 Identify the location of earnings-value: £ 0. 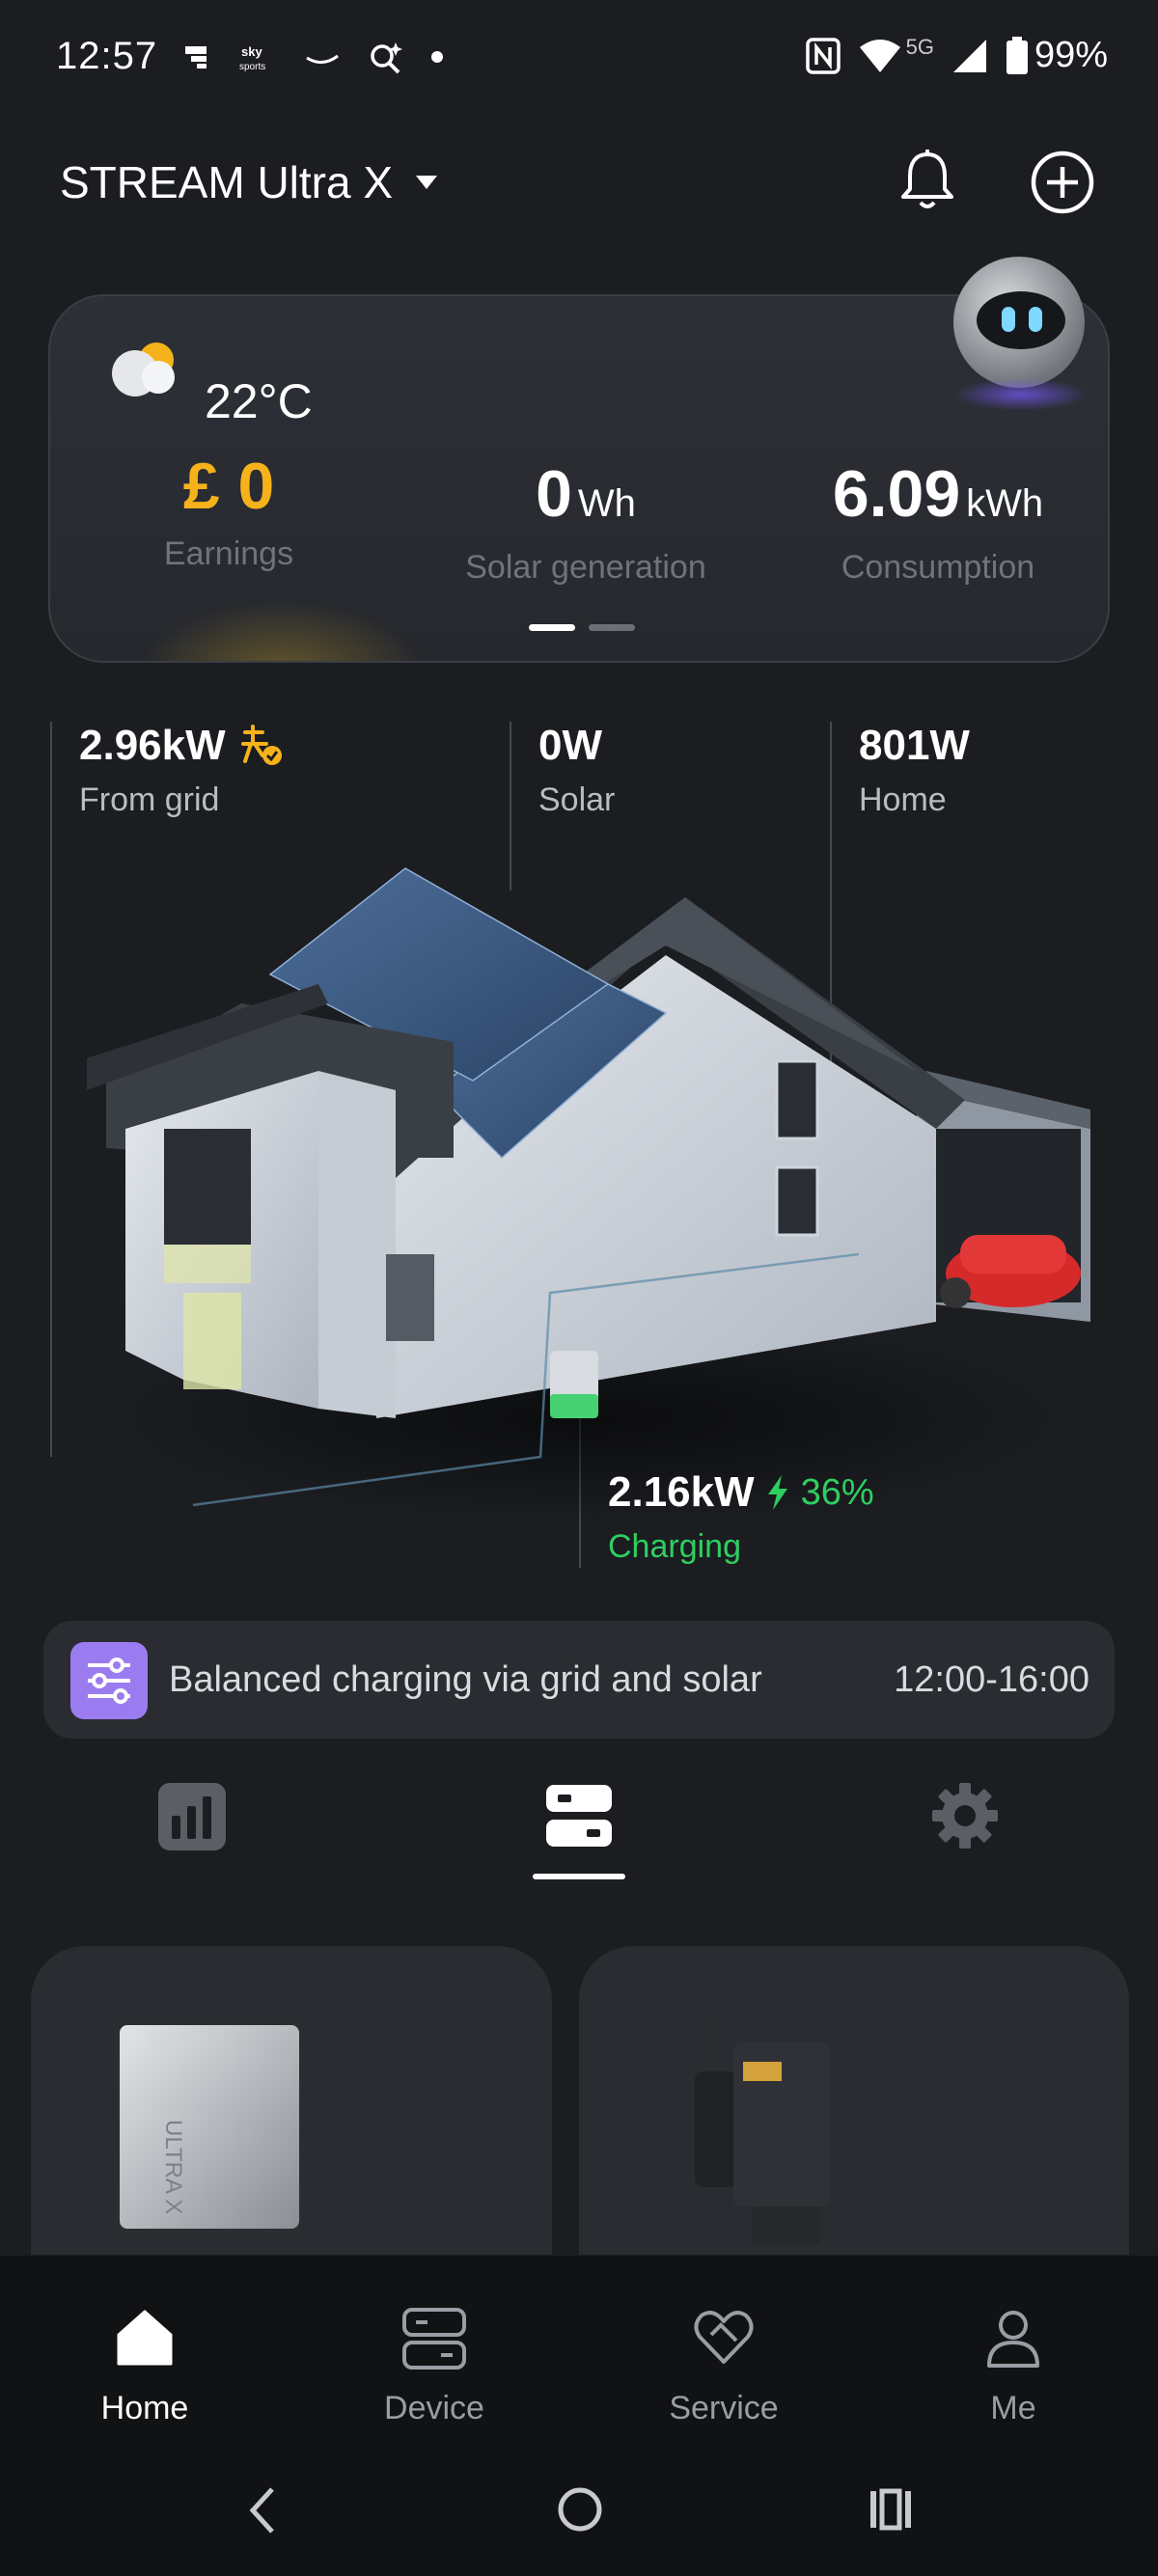
(228, 486).